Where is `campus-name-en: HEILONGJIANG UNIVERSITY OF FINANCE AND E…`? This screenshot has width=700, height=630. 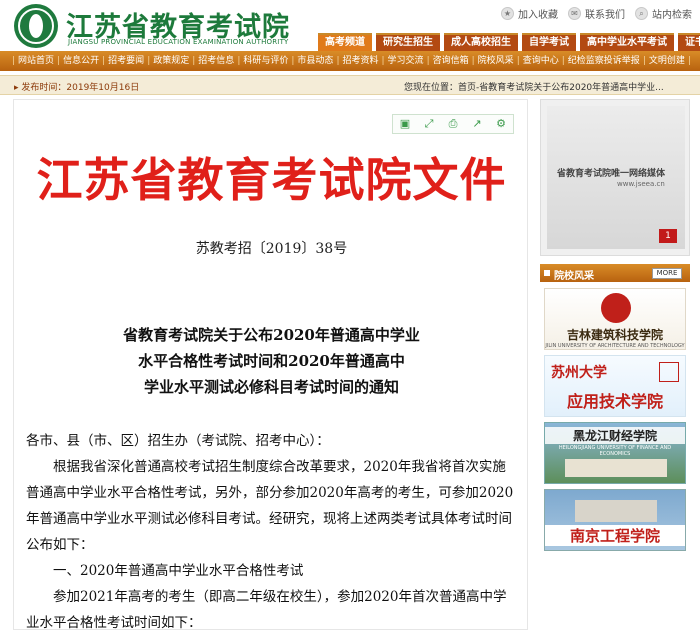 campus-name-en: HEILONGJIANG UNIVERSITY OF FINANCE AND E… is located at coordinates (615, 451).